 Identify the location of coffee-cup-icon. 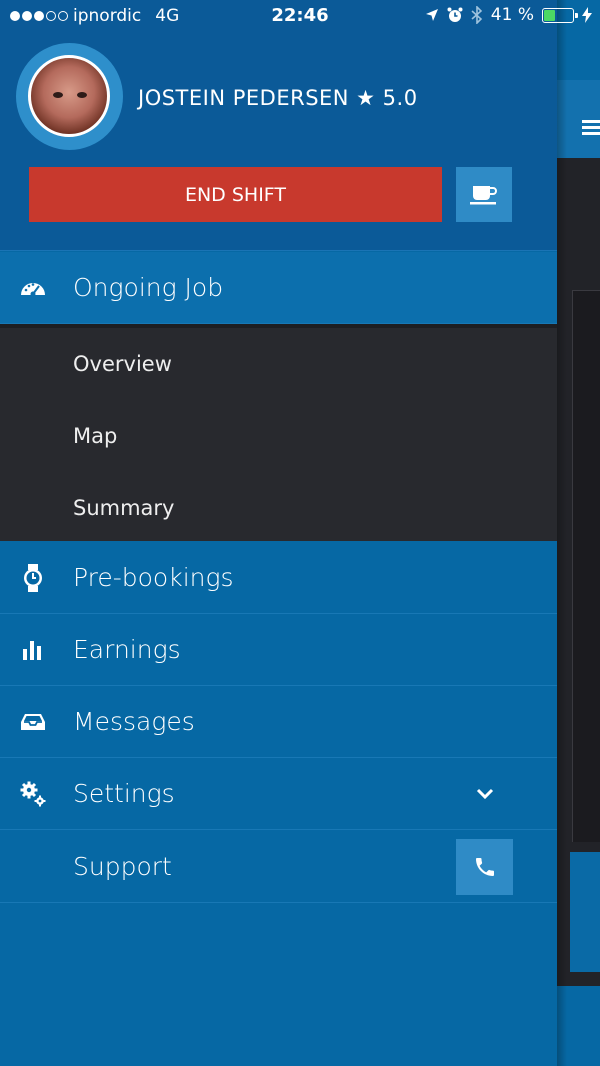
(483, 194).